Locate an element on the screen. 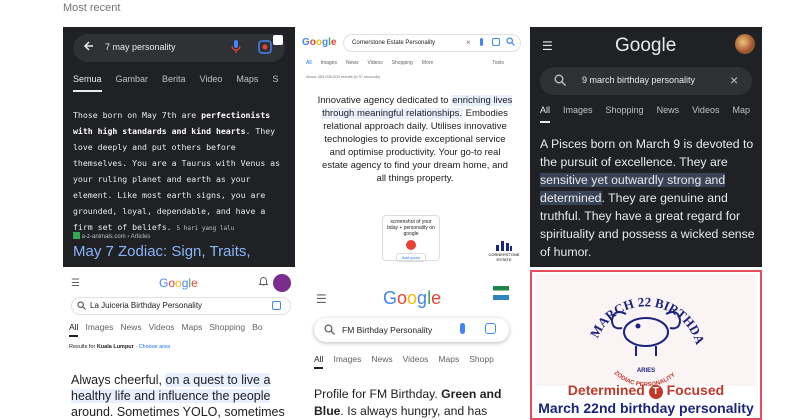 The width and height of the screenshot is (800, 420). snippet-part: . Is always hungry, and has is located at coordinates (414, 411).